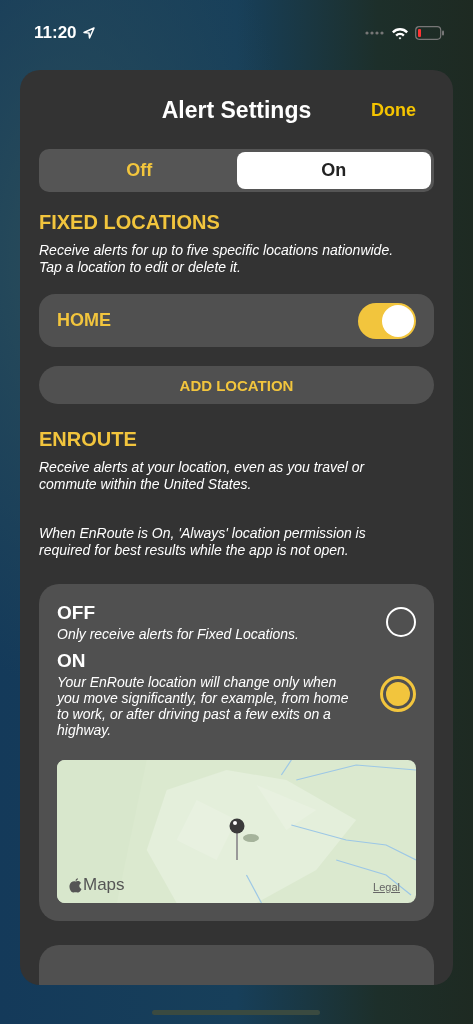 This screenshot has width=473, height=1024. I want to click on apple-logo-icon, so click(75, 885).